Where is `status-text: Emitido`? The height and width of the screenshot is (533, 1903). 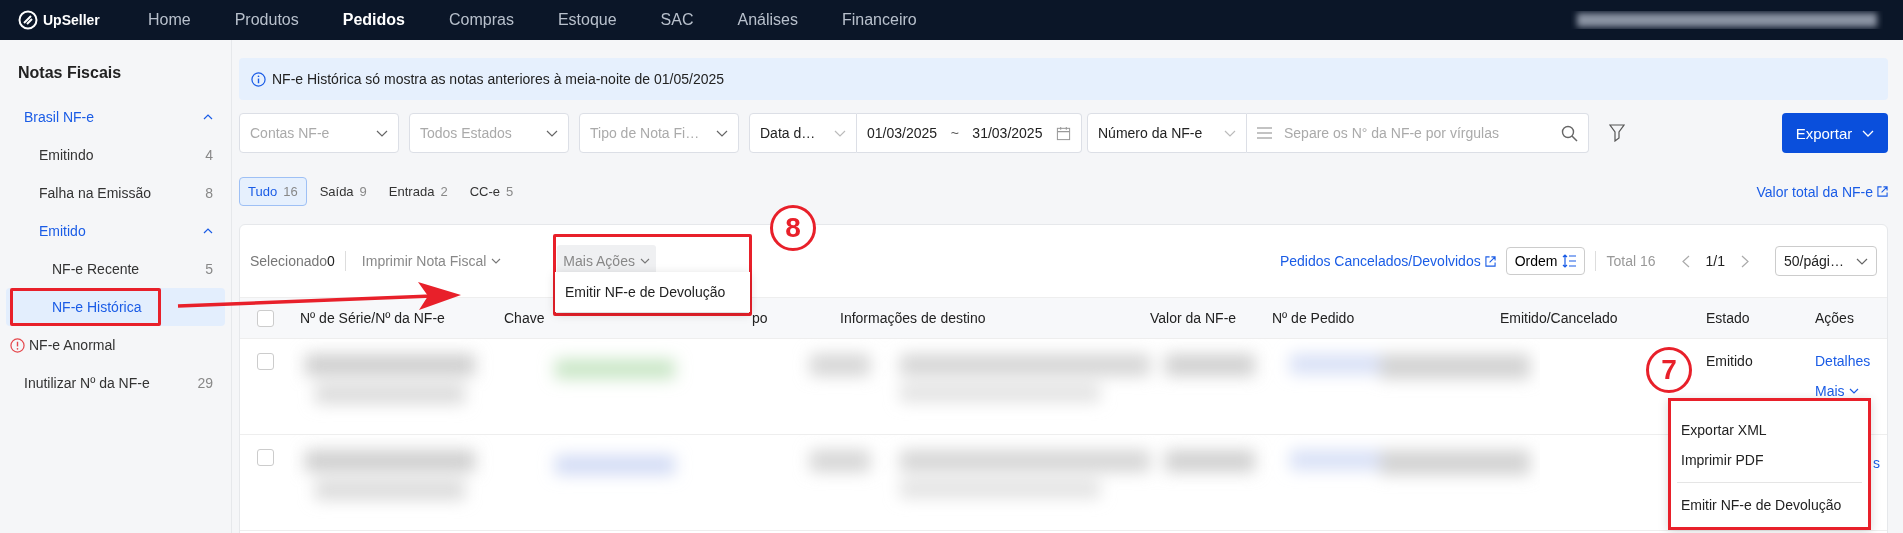 status-text: Emitido is located at coordinates (1729, 361).